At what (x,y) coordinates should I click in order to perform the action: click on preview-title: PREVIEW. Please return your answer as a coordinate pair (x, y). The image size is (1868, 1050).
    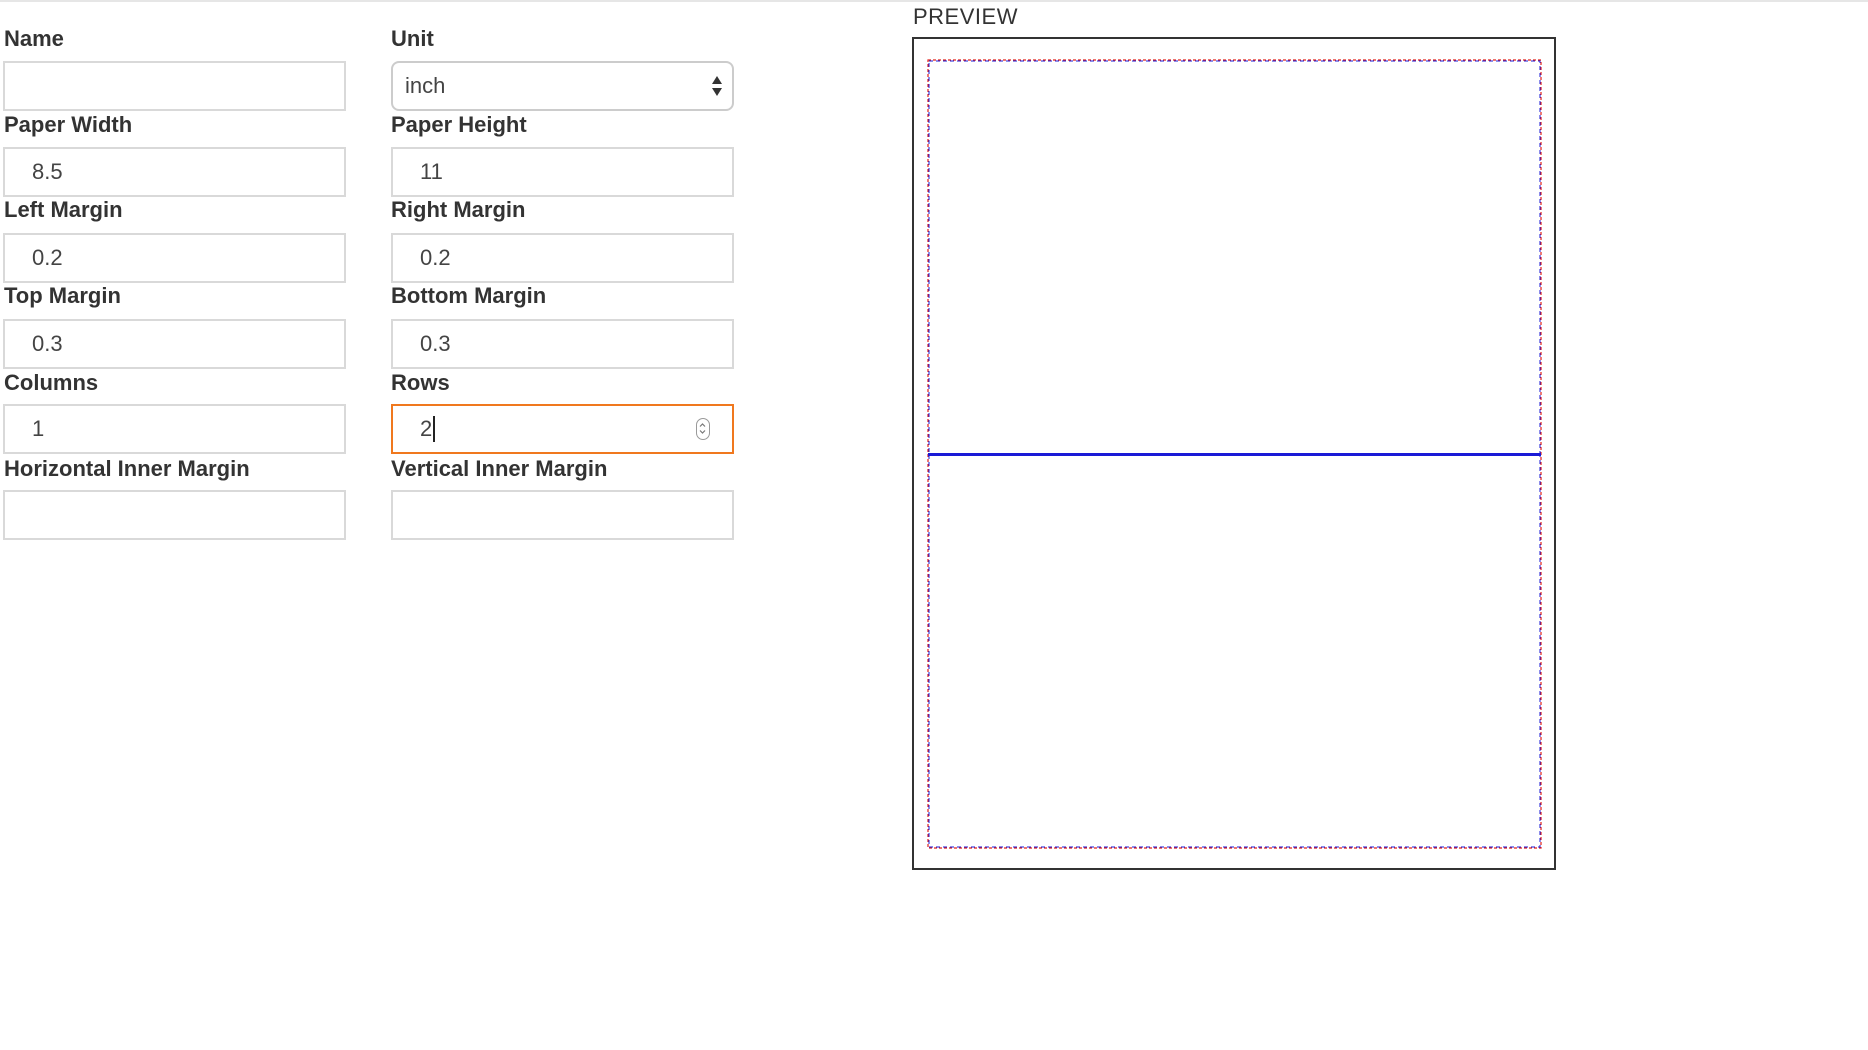
    Looking at the image, I should click on (965, 16).